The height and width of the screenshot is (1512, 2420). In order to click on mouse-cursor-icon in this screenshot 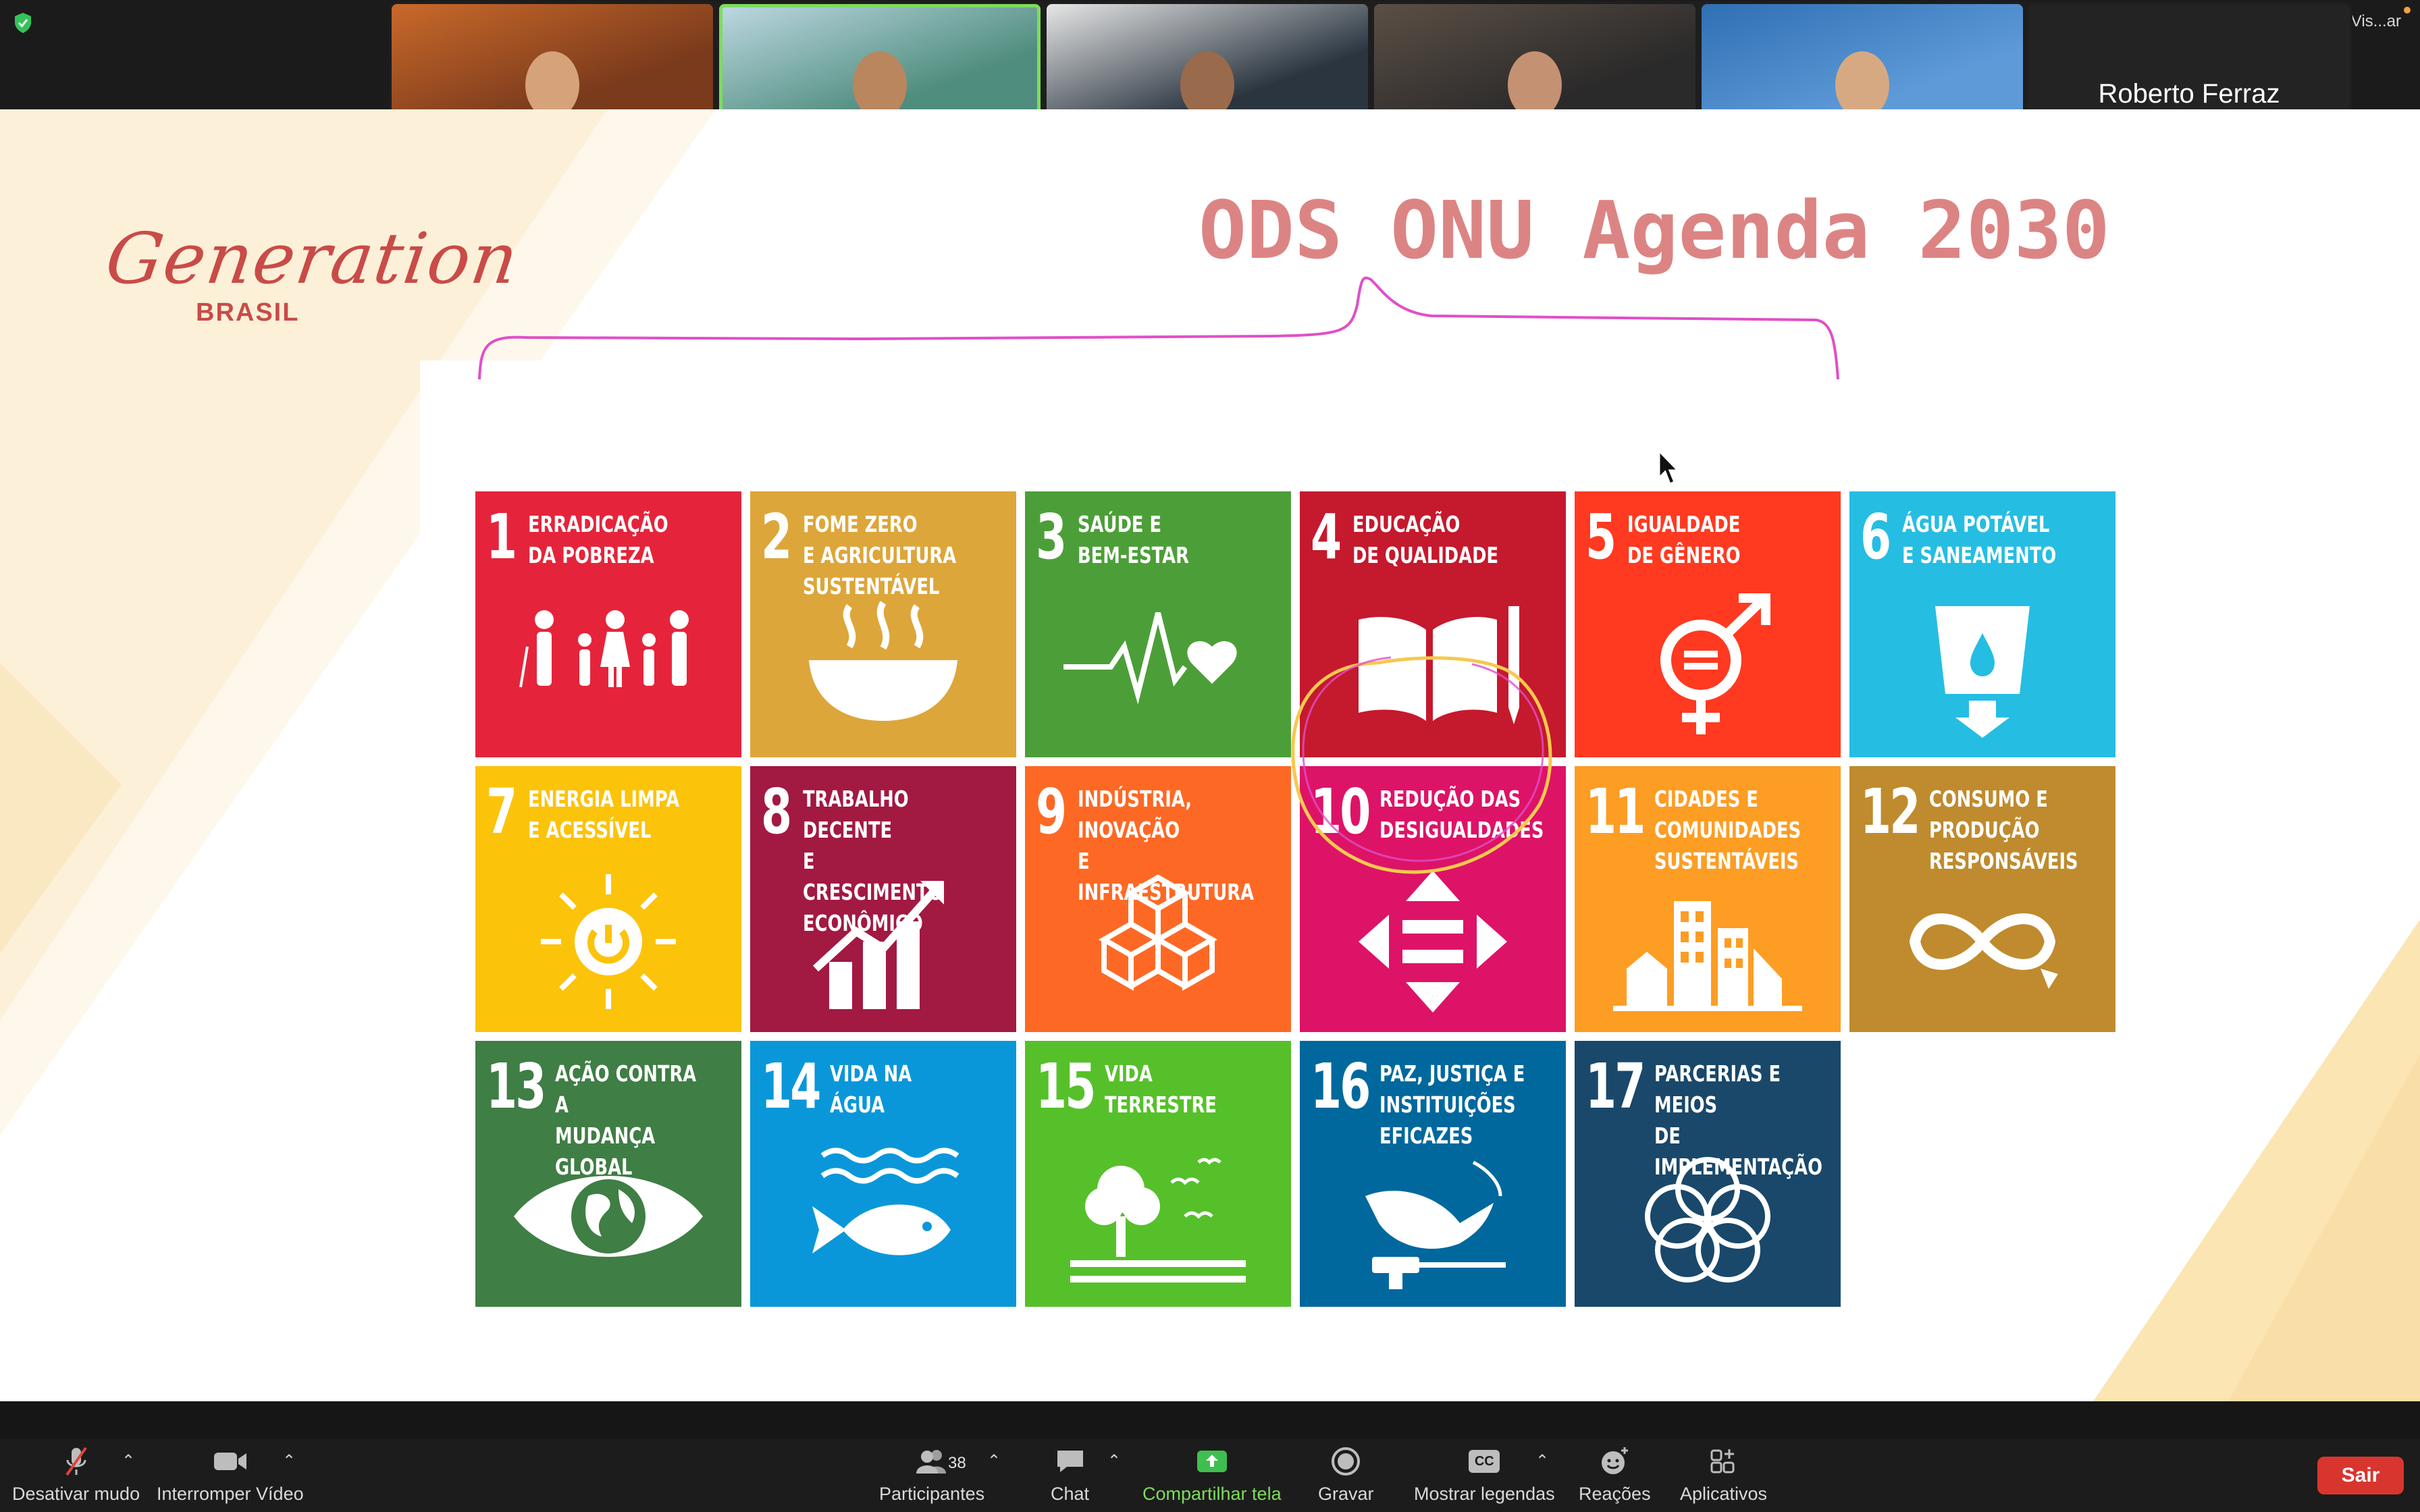, I will do `click(1669, 468)`.